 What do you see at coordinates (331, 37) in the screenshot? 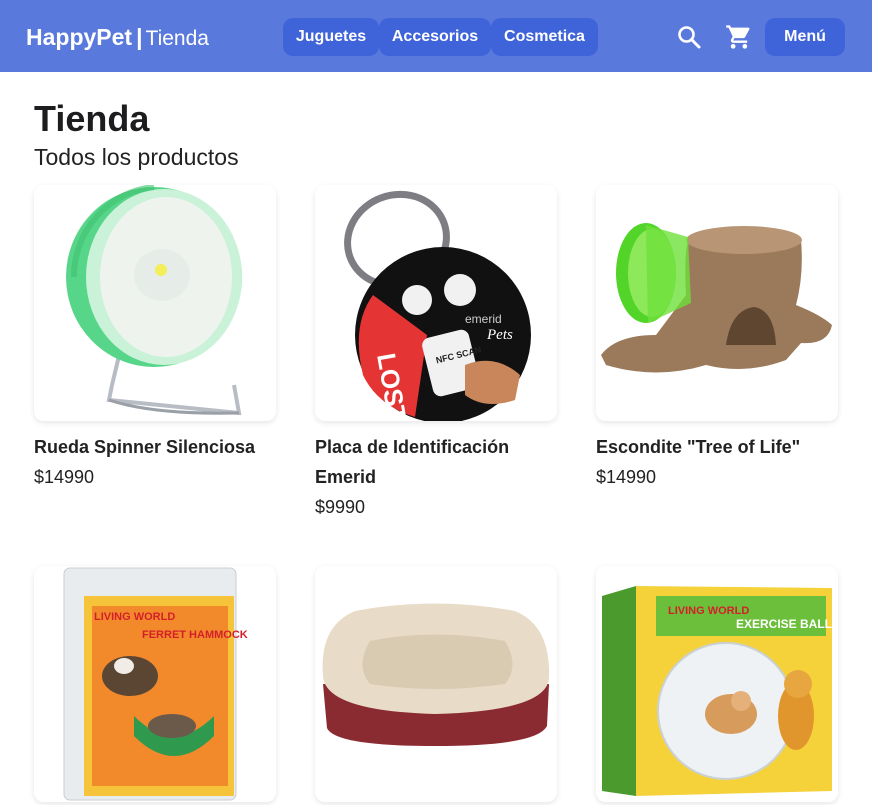
I see `nav-juguetes-button: Juguetes` at bounding box center [331, 37].